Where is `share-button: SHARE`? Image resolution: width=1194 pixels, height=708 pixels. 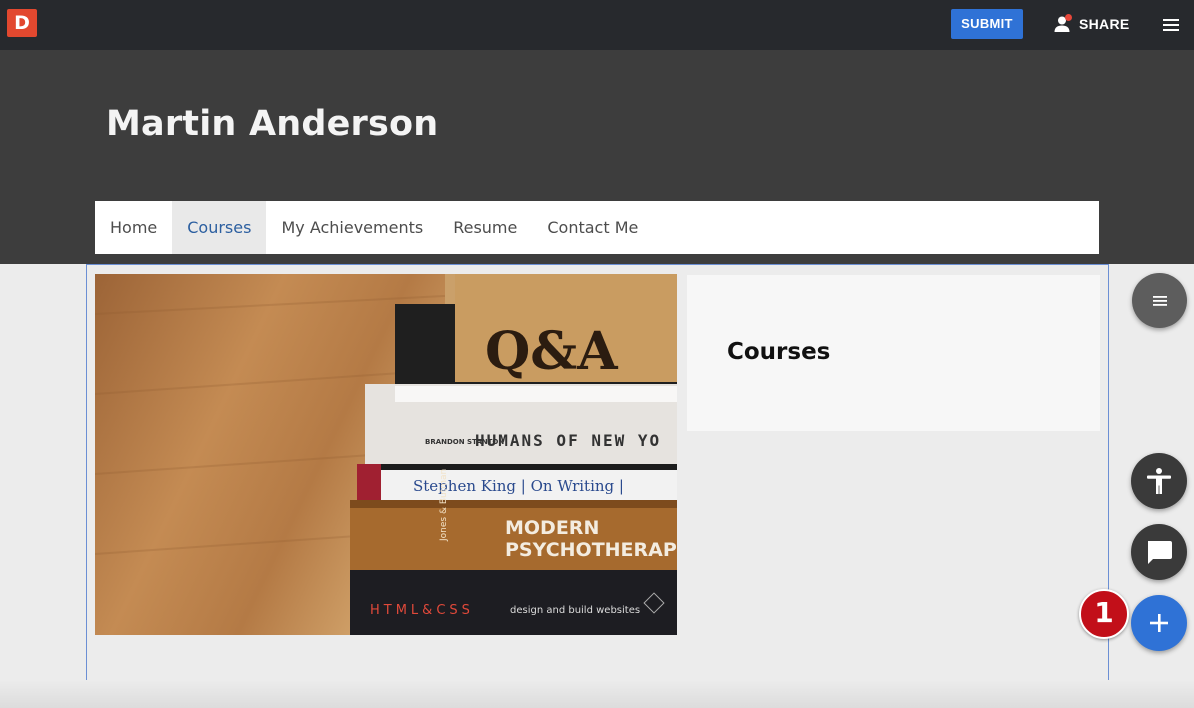 share-button: SHARE is located at coordinates (1091, 24).